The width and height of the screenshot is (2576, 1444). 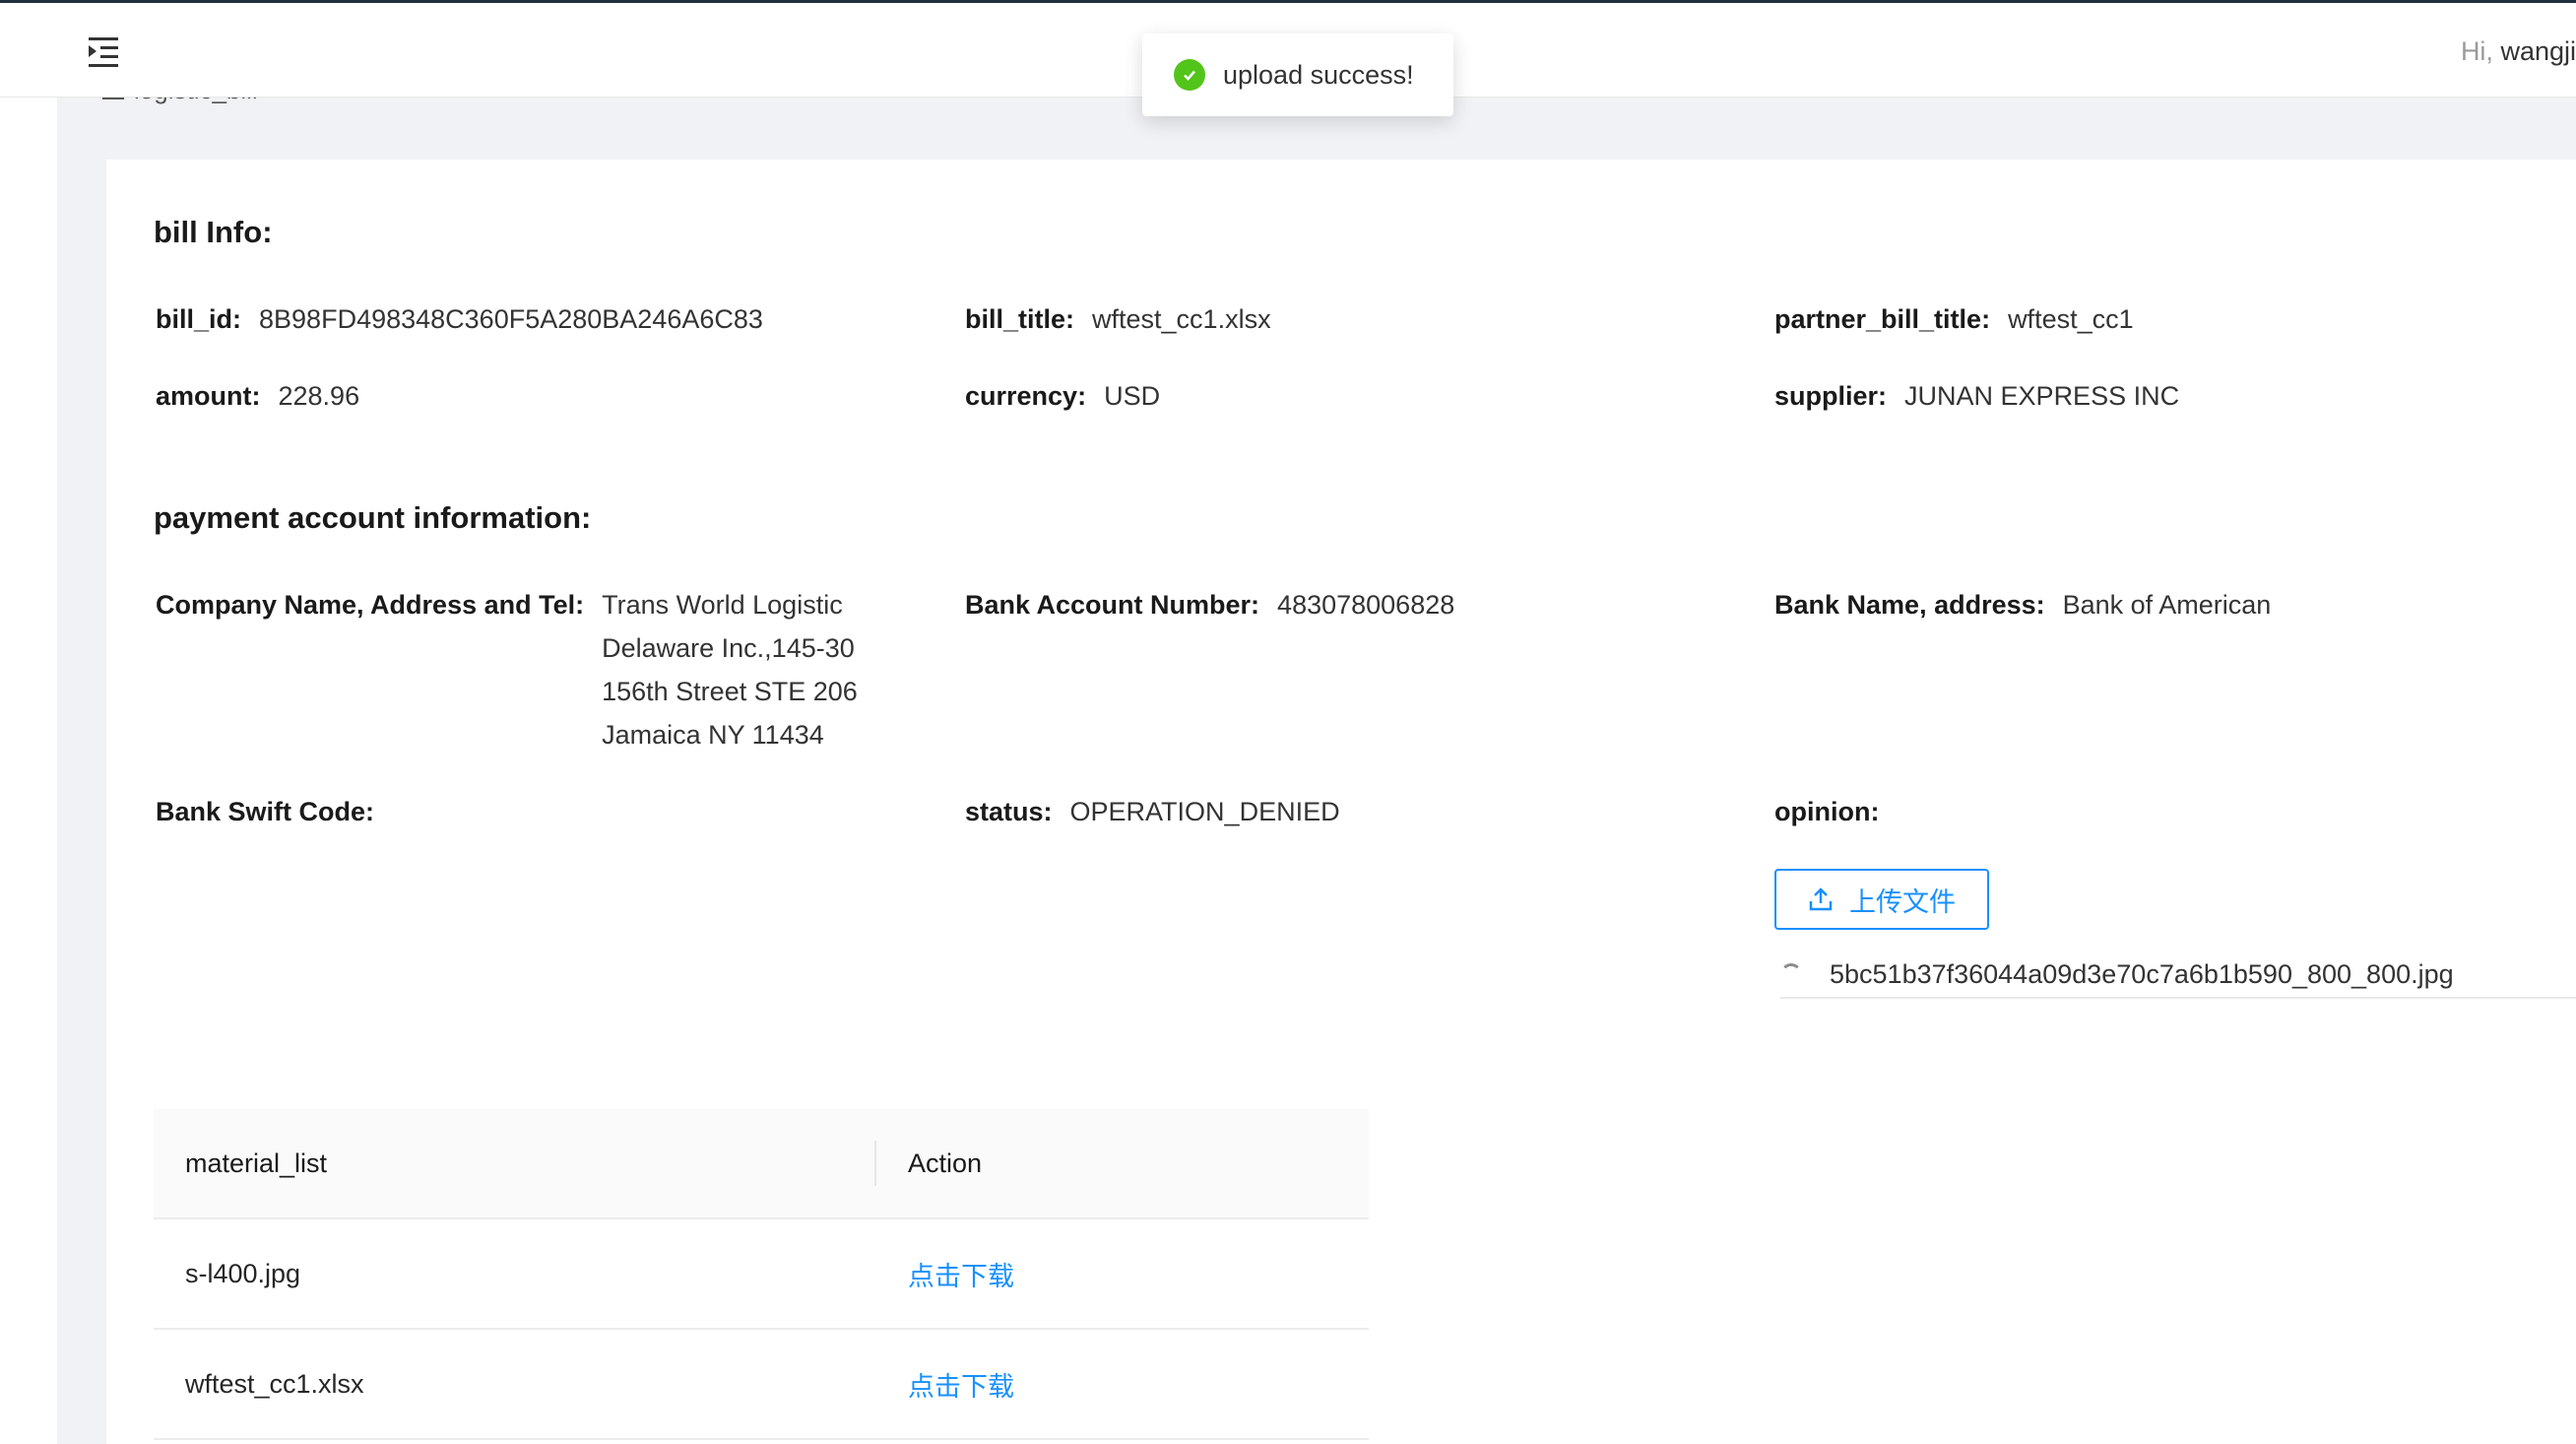 What do you see at coordinates (1009, 811) in the screenshot?
I see `field-label: status:` at bounding box center [1009, 811].